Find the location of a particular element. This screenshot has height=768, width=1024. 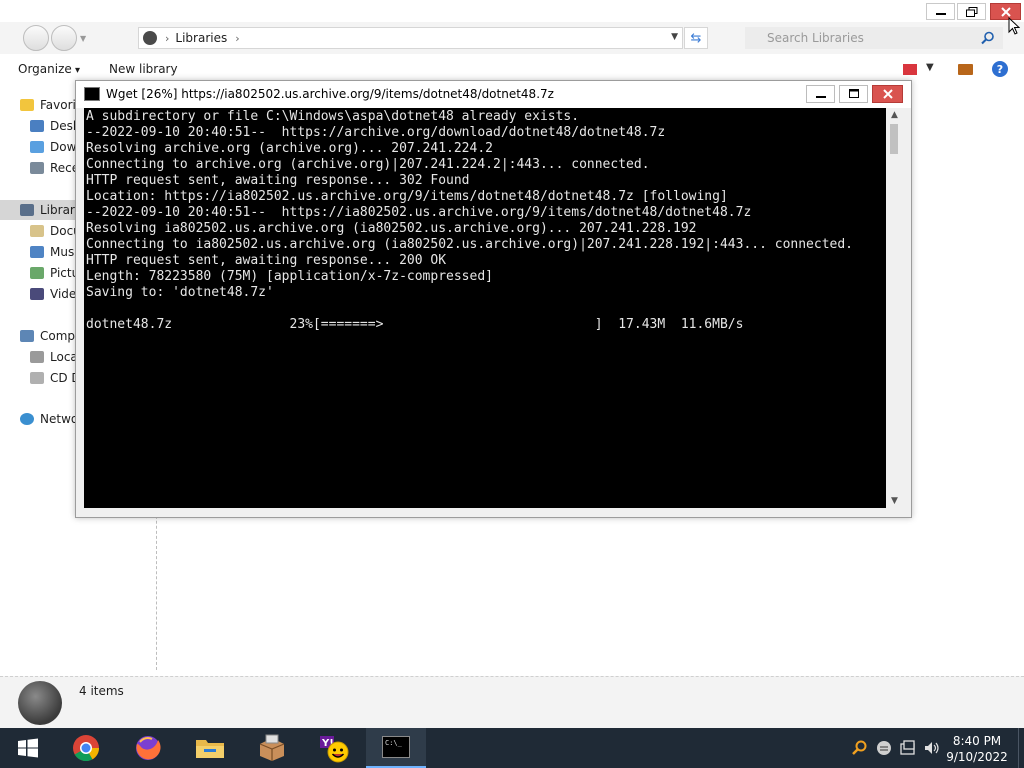

taskbar-chrome is located at coordinates (86, 748).